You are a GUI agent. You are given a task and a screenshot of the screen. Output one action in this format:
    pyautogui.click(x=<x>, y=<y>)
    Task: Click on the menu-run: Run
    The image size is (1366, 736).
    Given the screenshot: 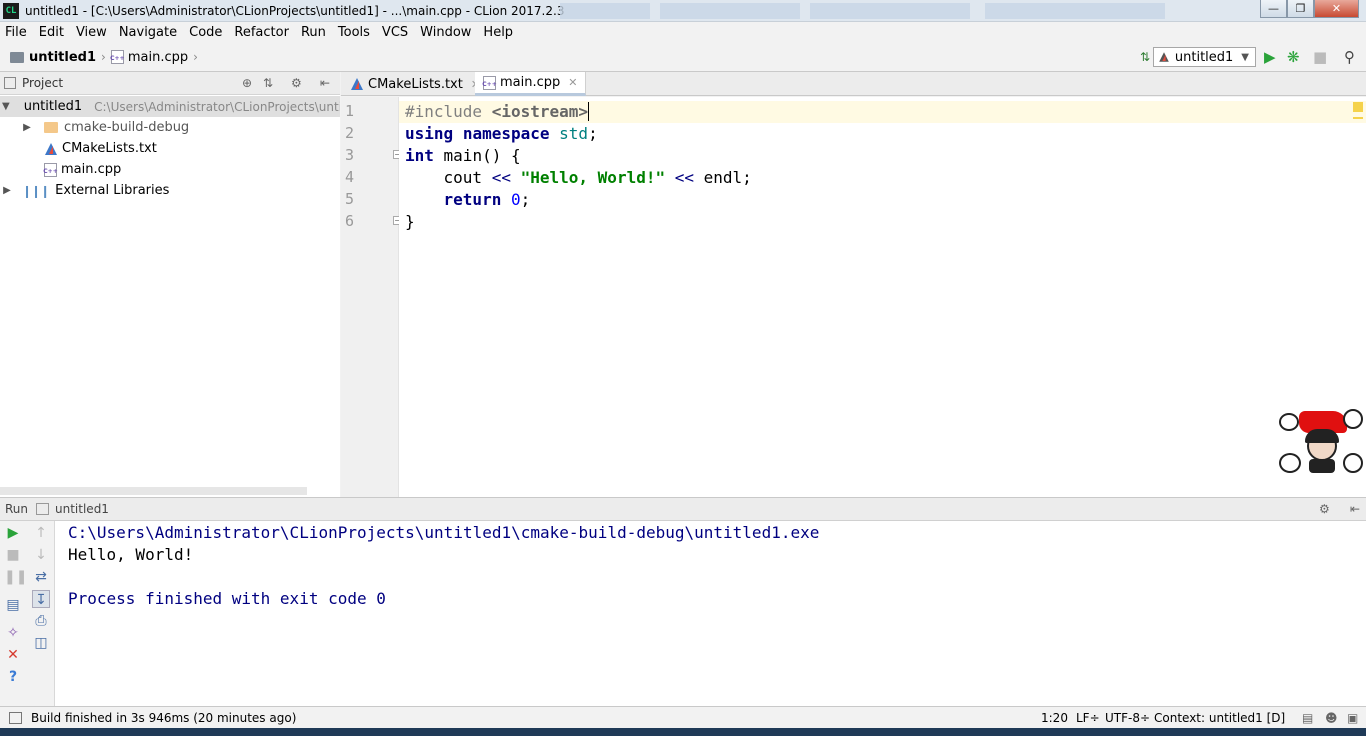 What is the action you would take?
    pyautogui.click(x=313, y=32)
    